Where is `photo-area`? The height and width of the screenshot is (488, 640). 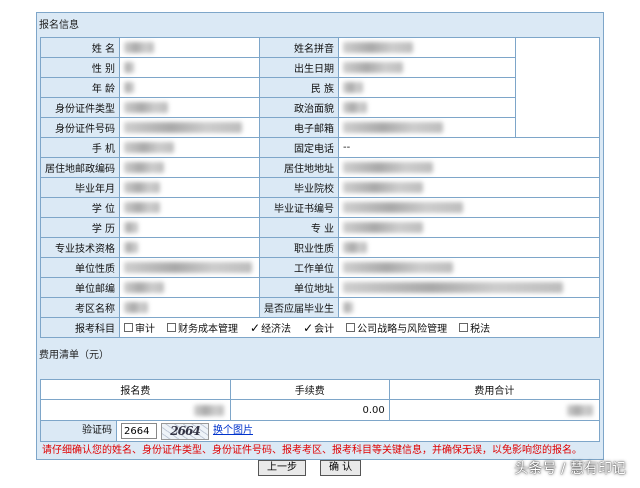 photo-area is located at coordinates (557, 87).